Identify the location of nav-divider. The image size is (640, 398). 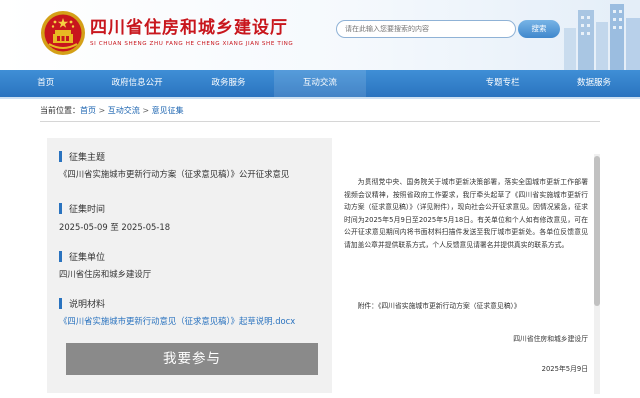
(320, 98).